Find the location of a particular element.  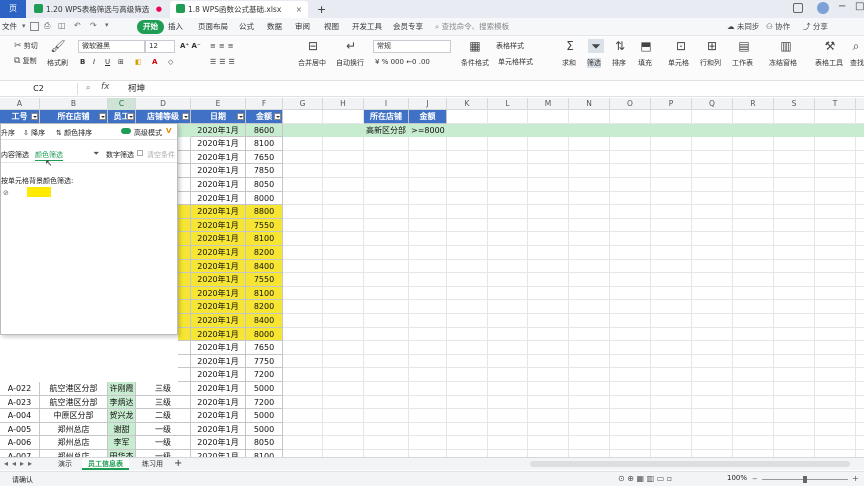

sum-icon: Σ is located at coordinates (570, 46).